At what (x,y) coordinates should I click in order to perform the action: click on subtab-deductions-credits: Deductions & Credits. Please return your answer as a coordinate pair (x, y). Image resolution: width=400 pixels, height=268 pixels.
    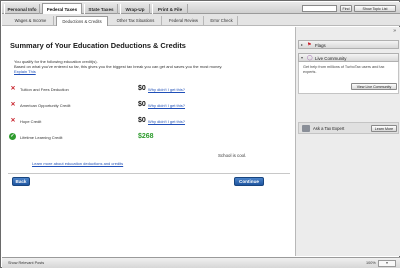
    Looking at the image, I should click on (82, 21).